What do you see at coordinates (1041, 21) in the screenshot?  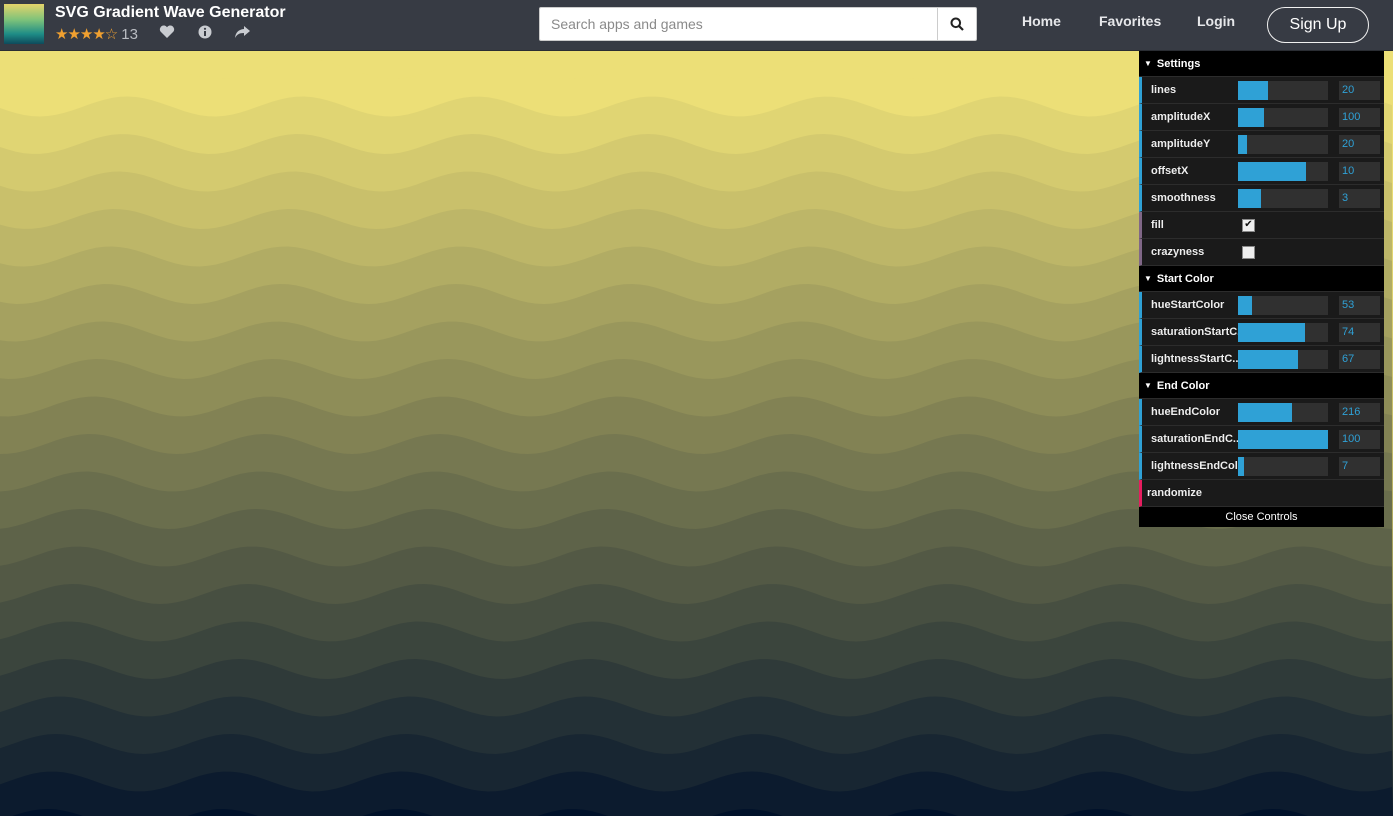 I see `nav-home: Home` at bounding box center [1041, 21].